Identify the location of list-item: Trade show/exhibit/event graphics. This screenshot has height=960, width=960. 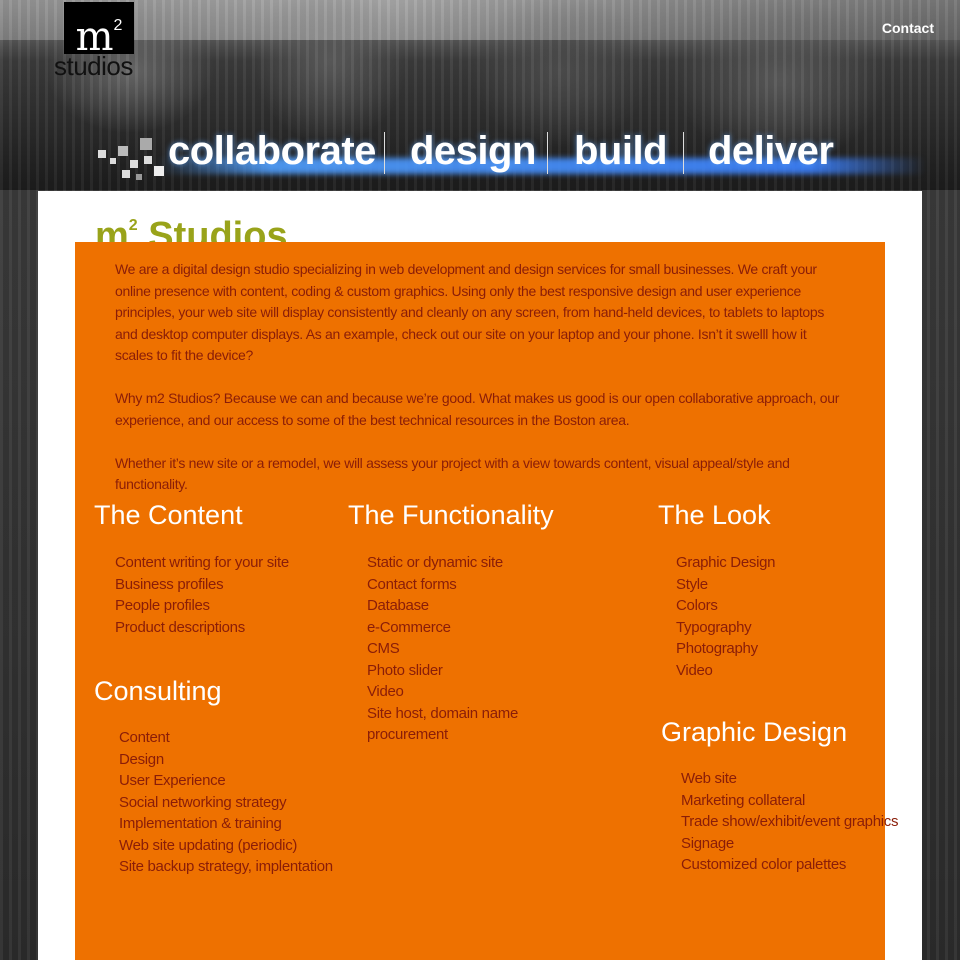
(790, 821).